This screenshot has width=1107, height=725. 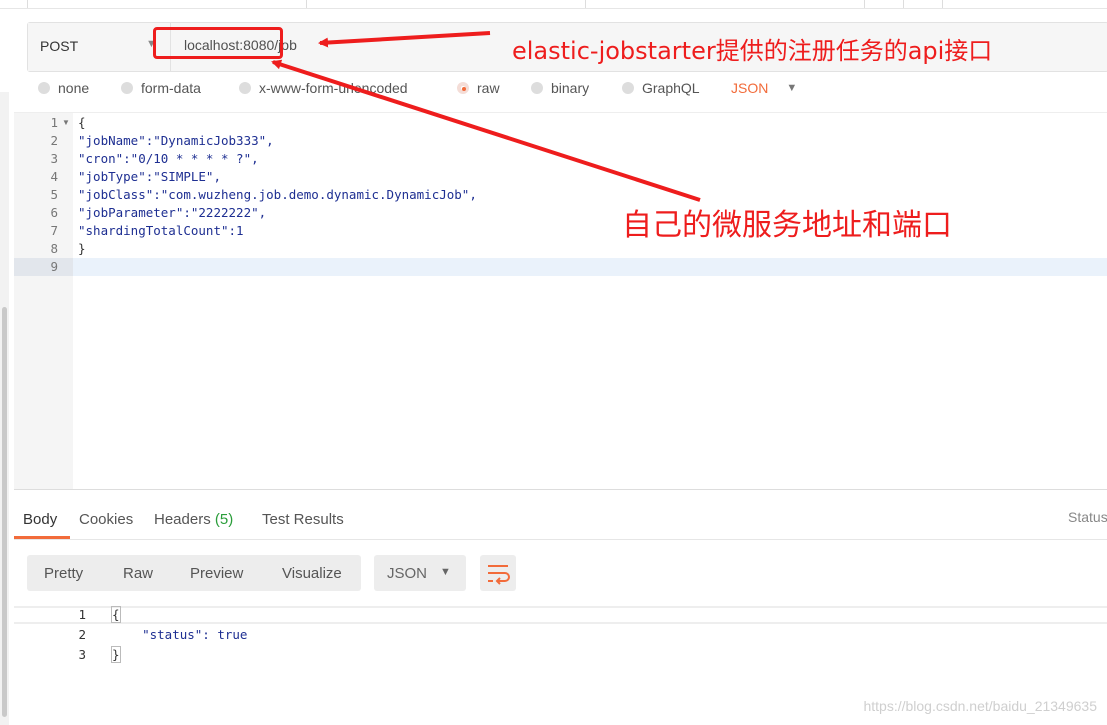 What do you see at coordinates (752, 51) in the screenshot?
I see `api-annotation-label: elastic-jobstarter提供的注册任务的api接口` at bounding box center [752, 51].